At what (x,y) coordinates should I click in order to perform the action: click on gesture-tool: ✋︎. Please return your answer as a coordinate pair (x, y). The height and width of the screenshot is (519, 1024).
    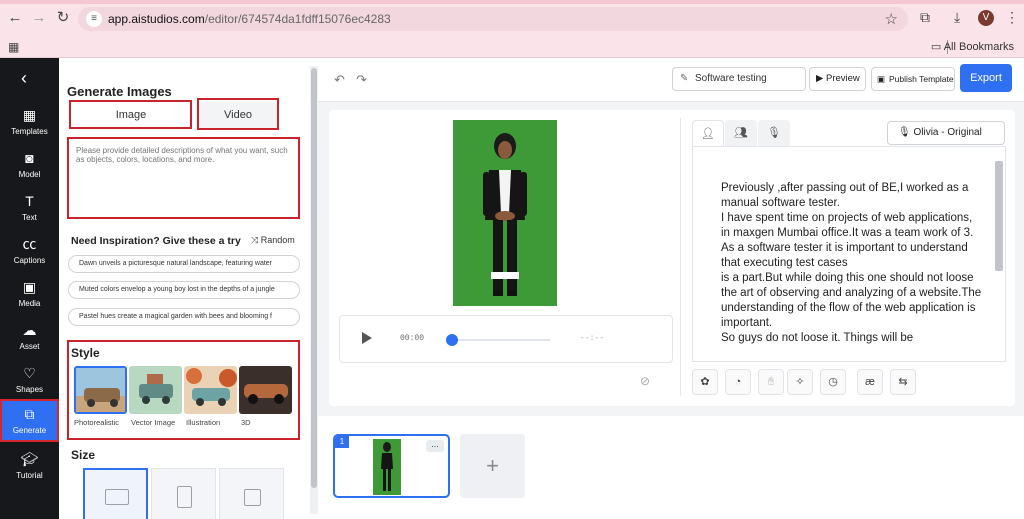
    Looking at the image, I should click on (771, 382).